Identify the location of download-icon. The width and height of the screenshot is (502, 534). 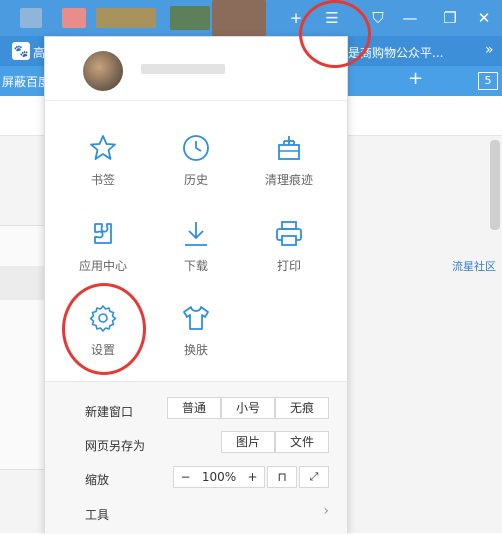
(196, 234).